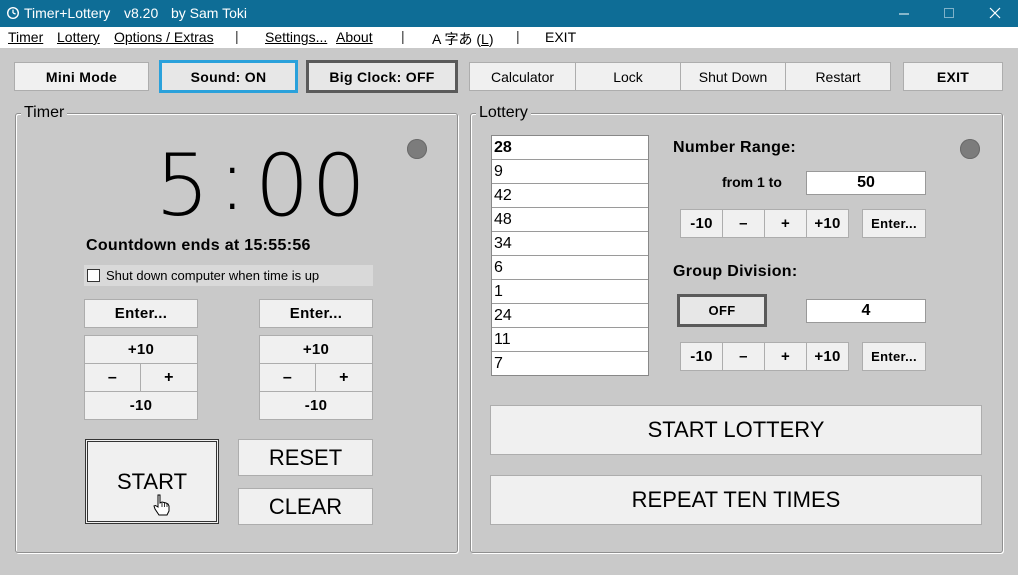  What do you see at coordinates (722, 310) in the screenshot?
I see `group-division-toggle-button: OFF` at bounding box center [722, 310].